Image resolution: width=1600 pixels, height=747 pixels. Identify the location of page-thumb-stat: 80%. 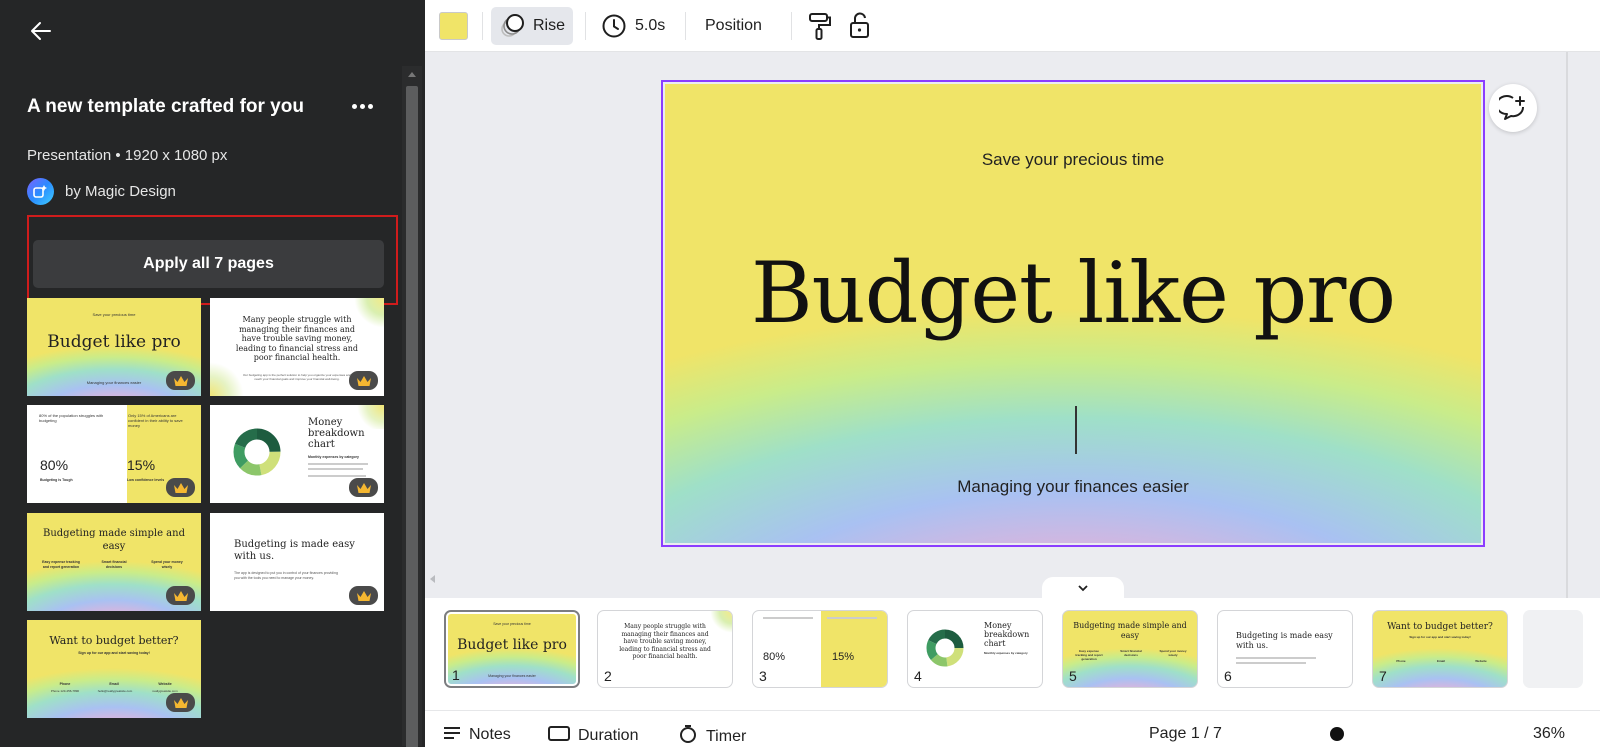
(774, 657).